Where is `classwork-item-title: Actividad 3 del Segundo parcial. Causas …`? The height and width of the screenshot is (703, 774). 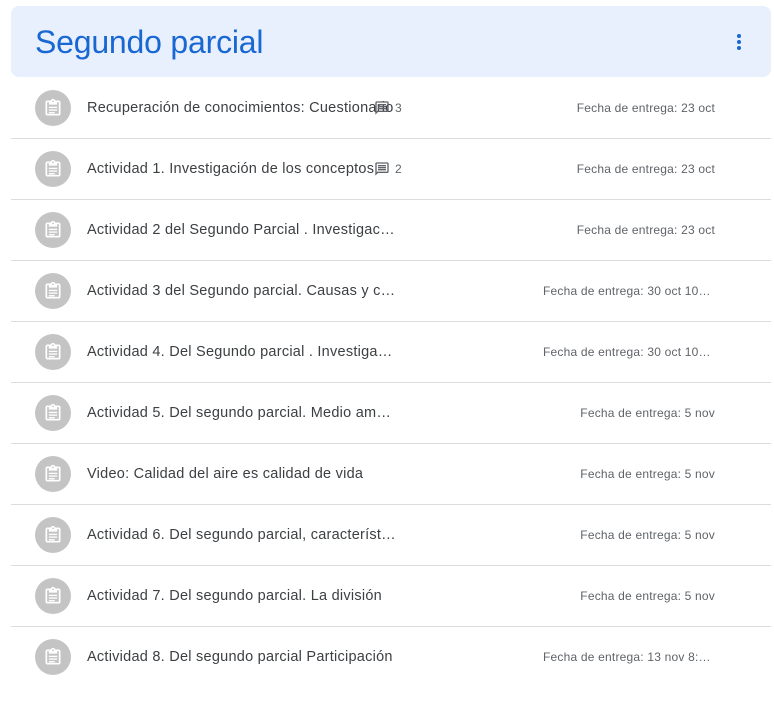
classwork-item-title: Actividad 3 del Segundo parcial. Causas … is located at coordinates (242, 291).